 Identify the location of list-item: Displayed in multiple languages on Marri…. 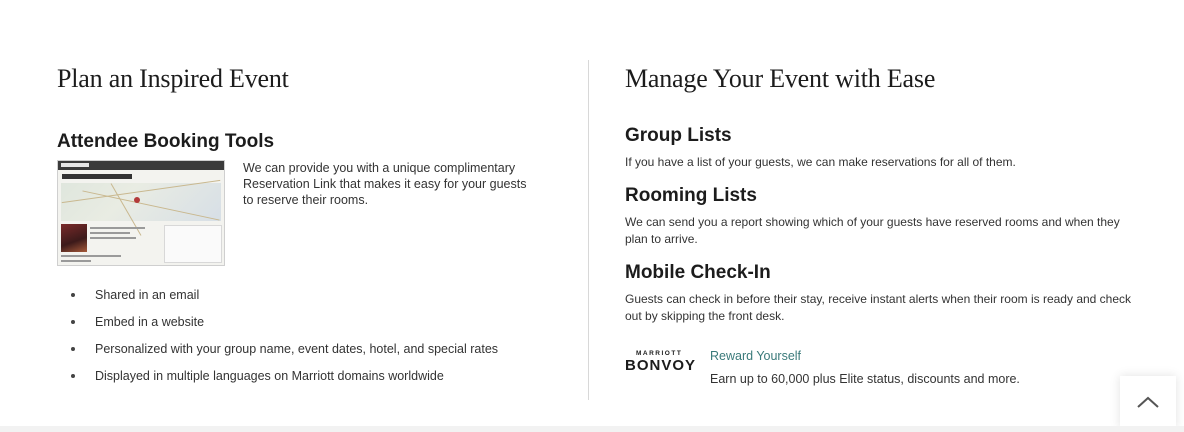
(314, 376).